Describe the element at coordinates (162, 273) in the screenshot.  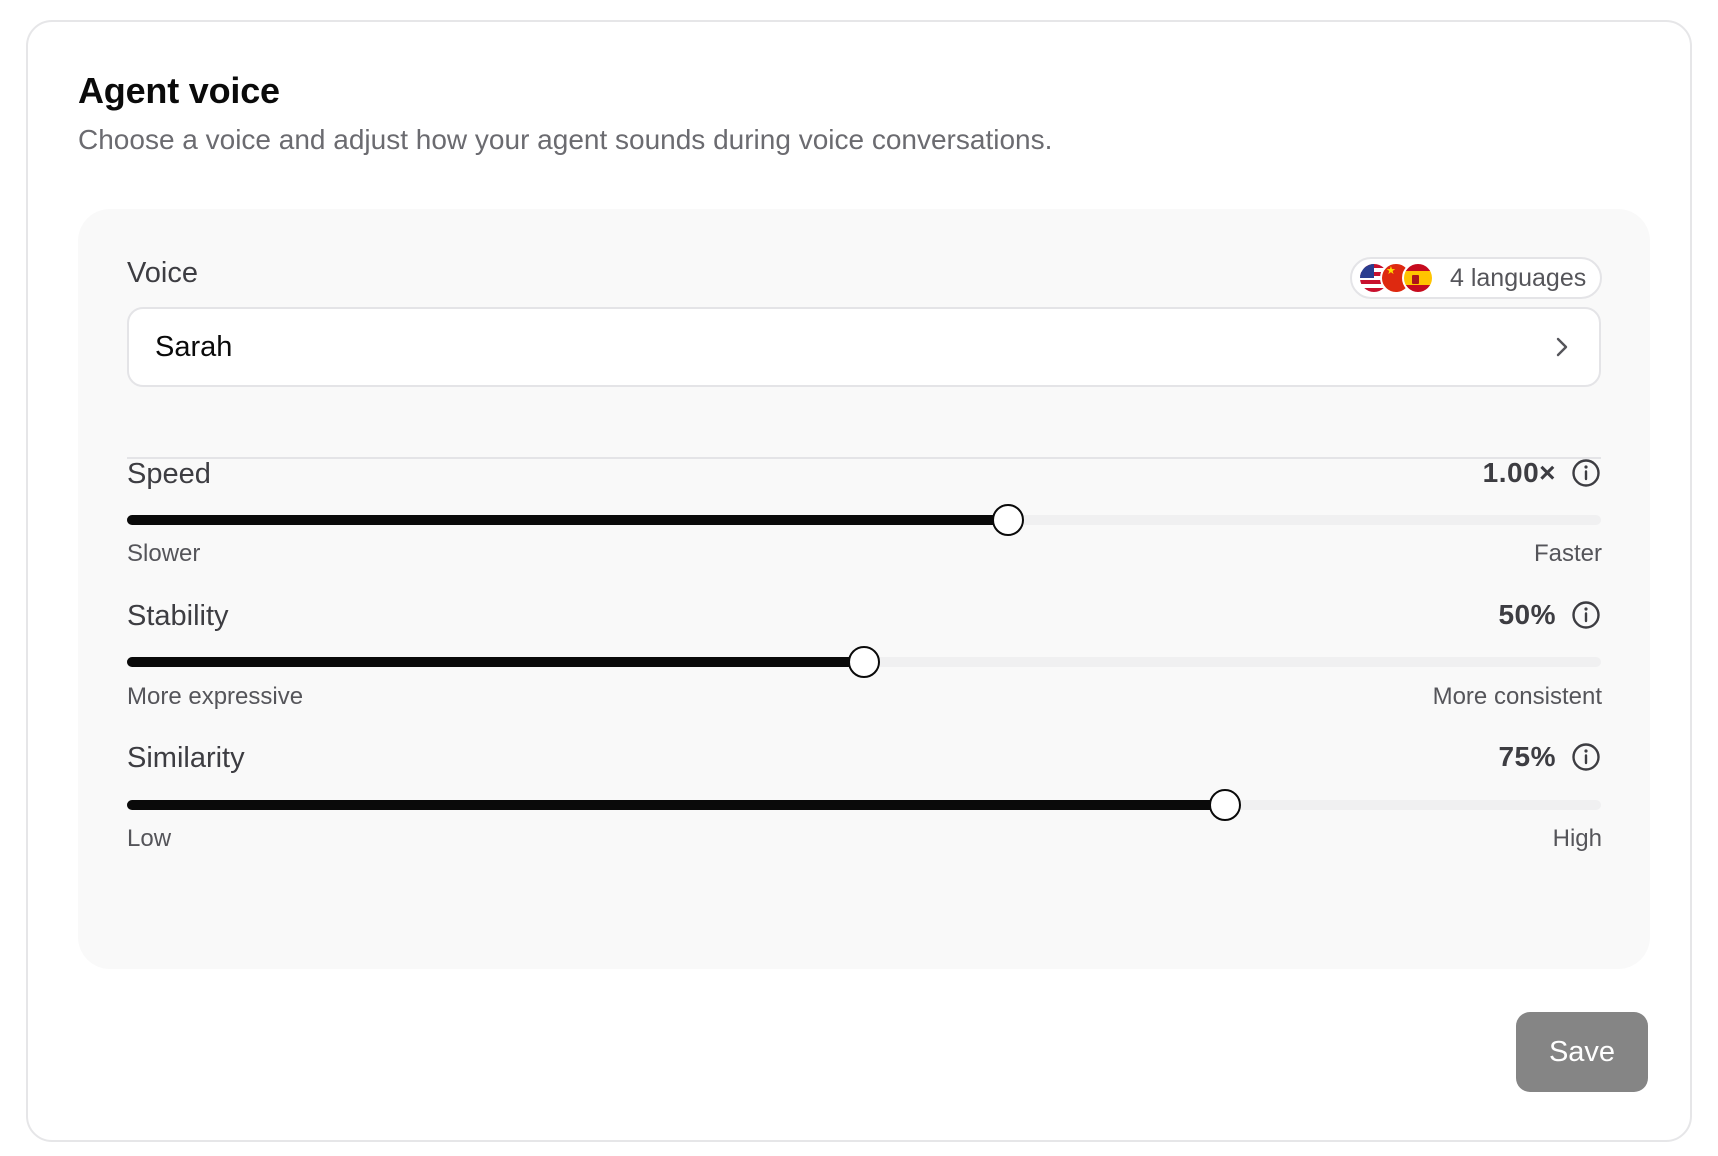
I see `voice-label: Voice` at that location.